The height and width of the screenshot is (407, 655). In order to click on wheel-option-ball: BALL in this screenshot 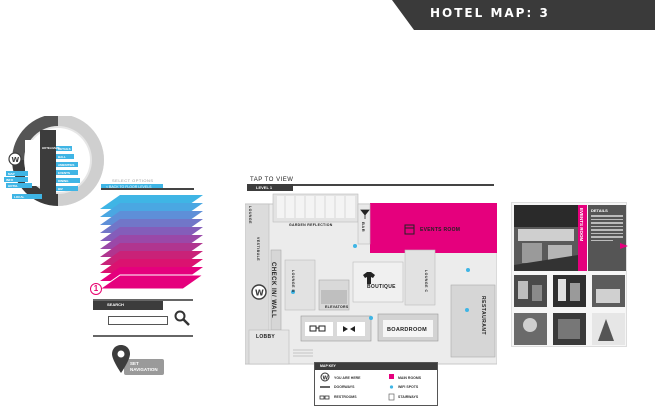, I will do `click(62, 157)`.